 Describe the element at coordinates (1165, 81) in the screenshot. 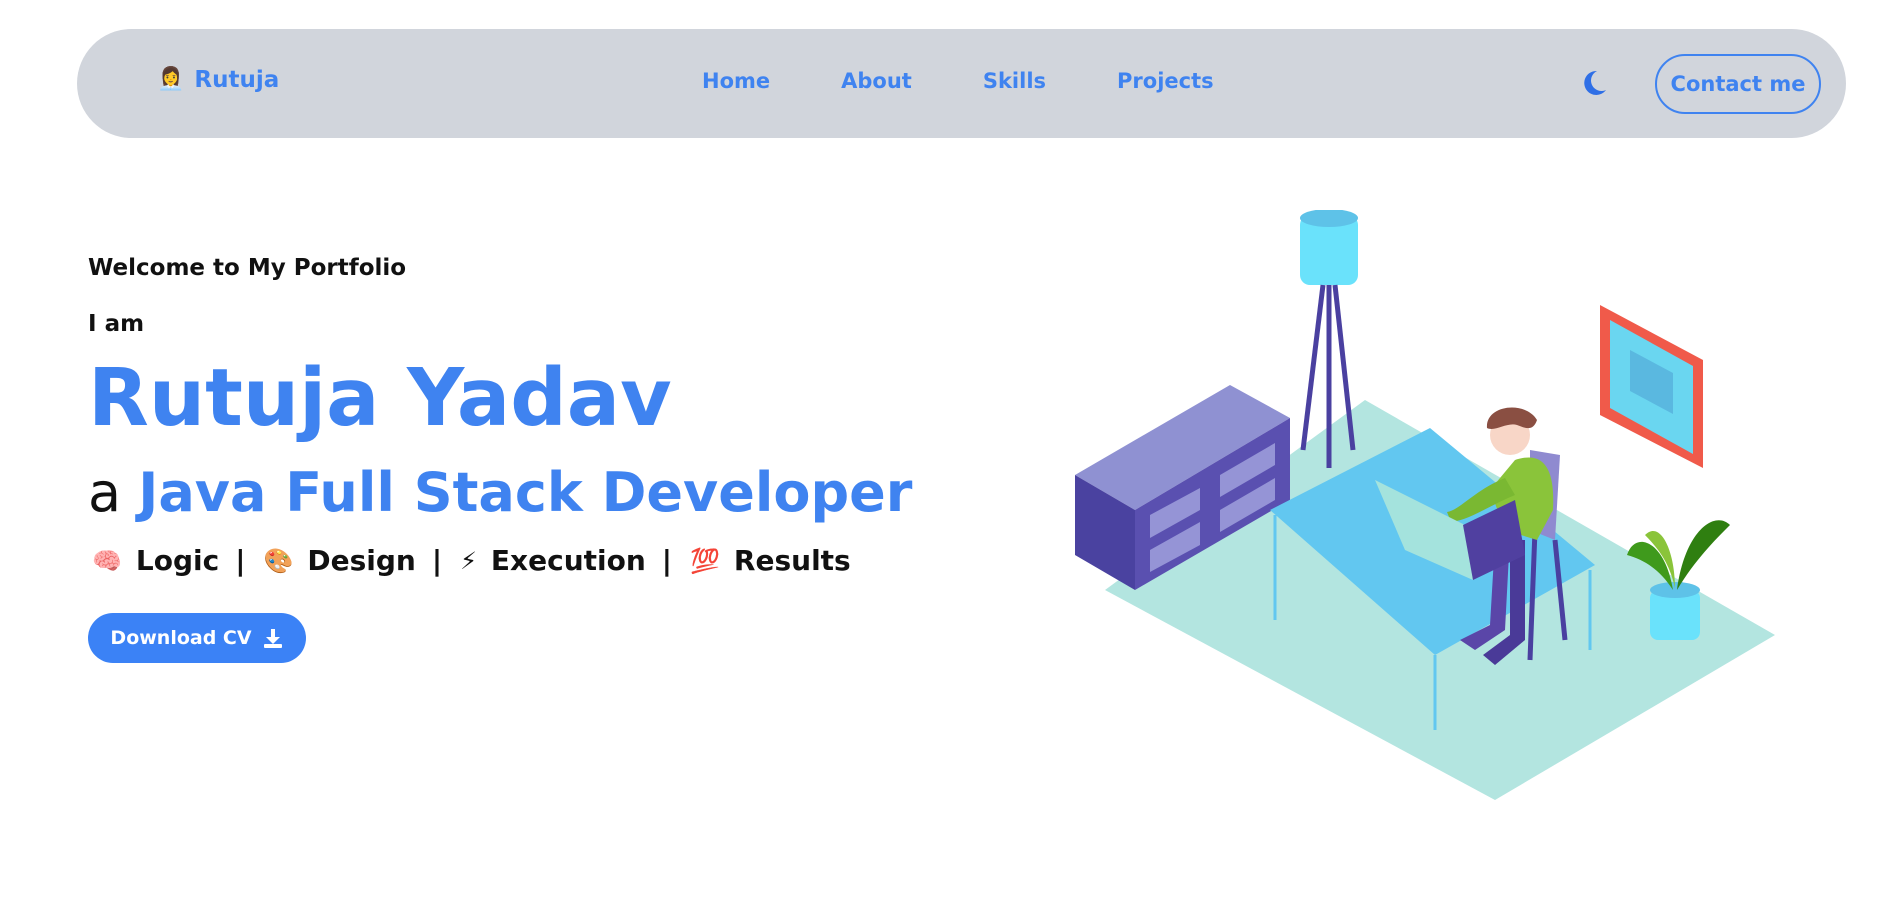

I see `nav-link-projects: Projects` at that location.